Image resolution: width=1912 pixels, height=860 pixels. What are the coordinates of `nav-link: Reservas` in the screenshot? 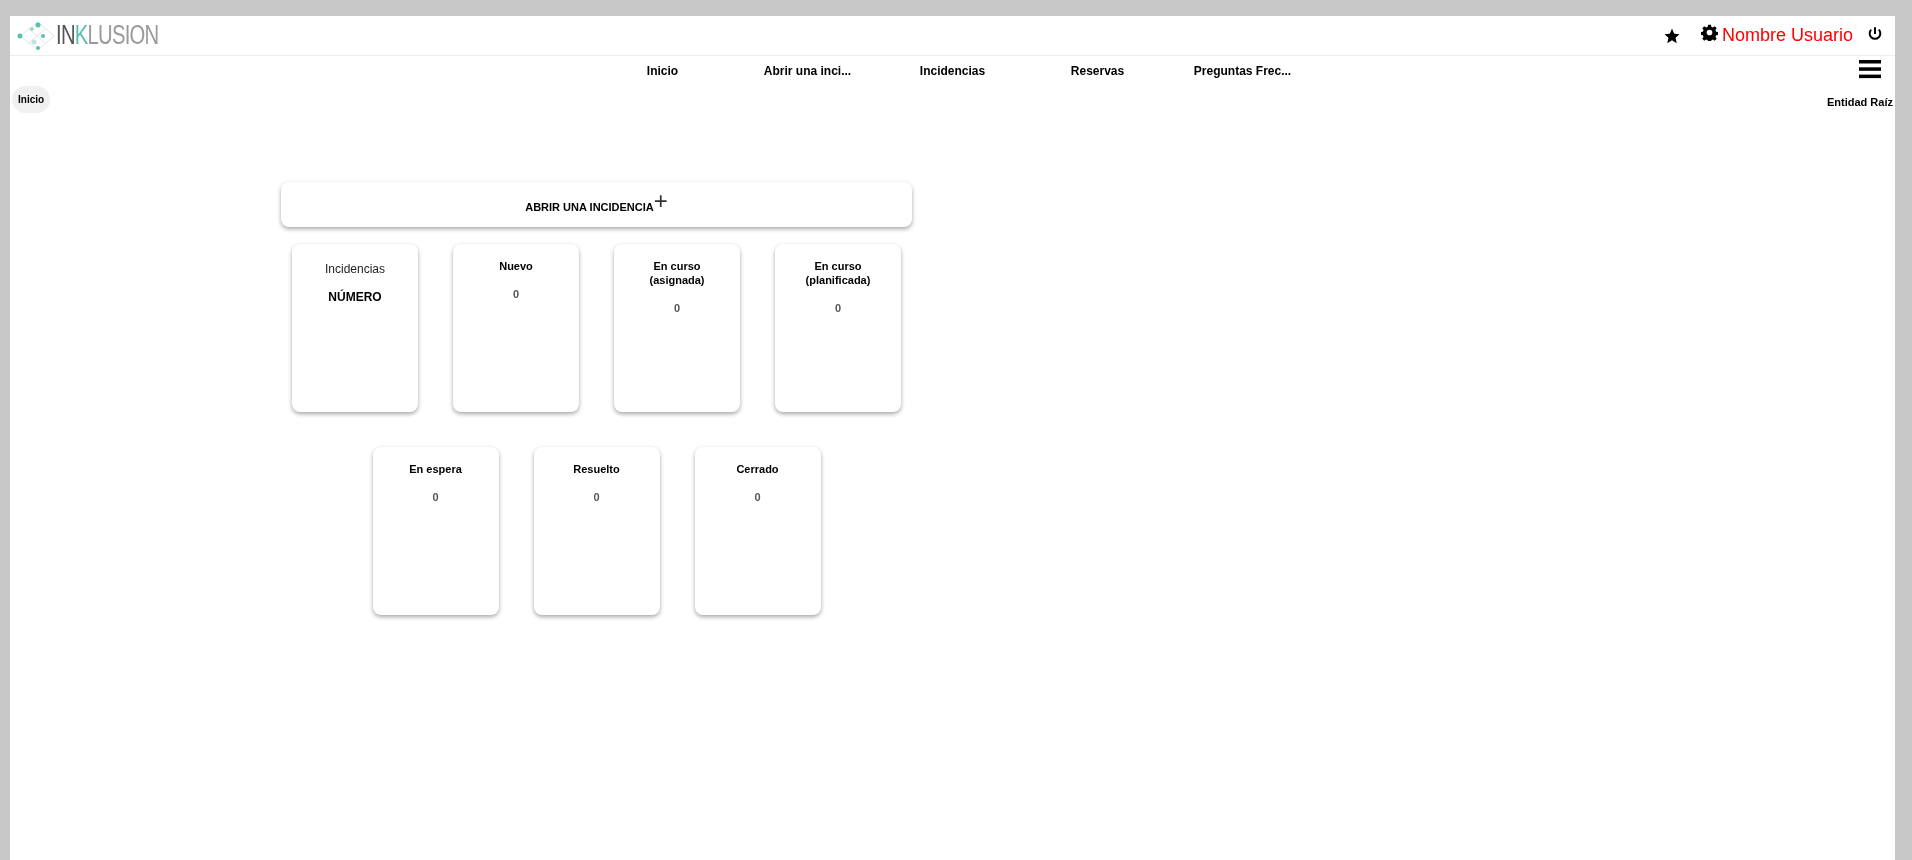 It's located at (1097, 71).